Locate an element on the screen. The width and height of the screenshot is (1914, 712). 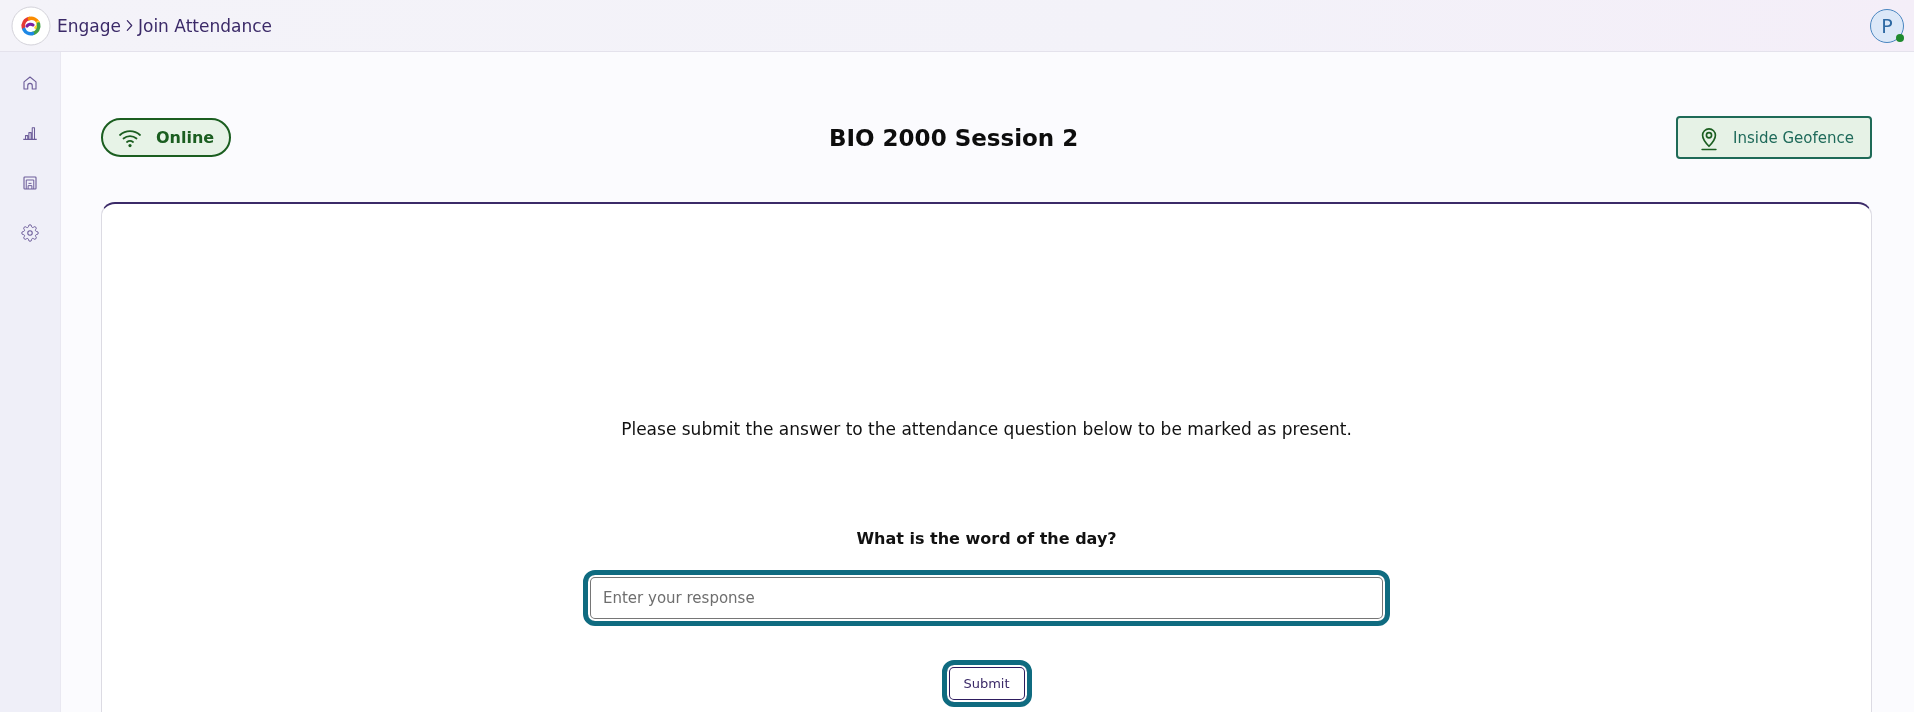
session-title: BIO 2000 Session 2 is located at coordinates (953, 137).